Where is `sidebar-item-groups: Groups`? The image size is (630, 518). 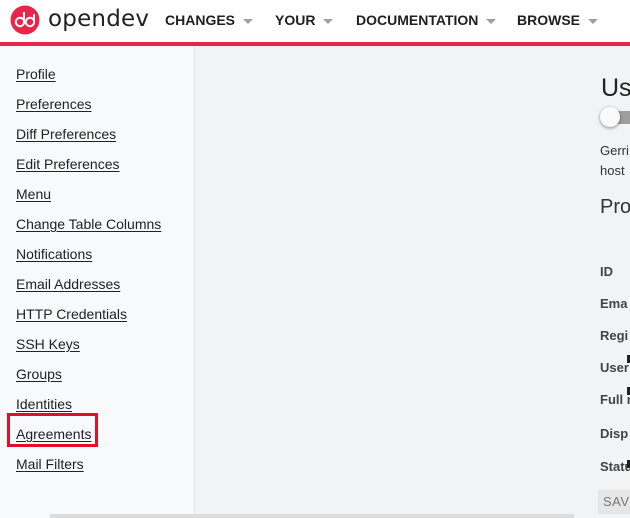 sidebar-item-groups: Groups is located at coordinates (39, 374).